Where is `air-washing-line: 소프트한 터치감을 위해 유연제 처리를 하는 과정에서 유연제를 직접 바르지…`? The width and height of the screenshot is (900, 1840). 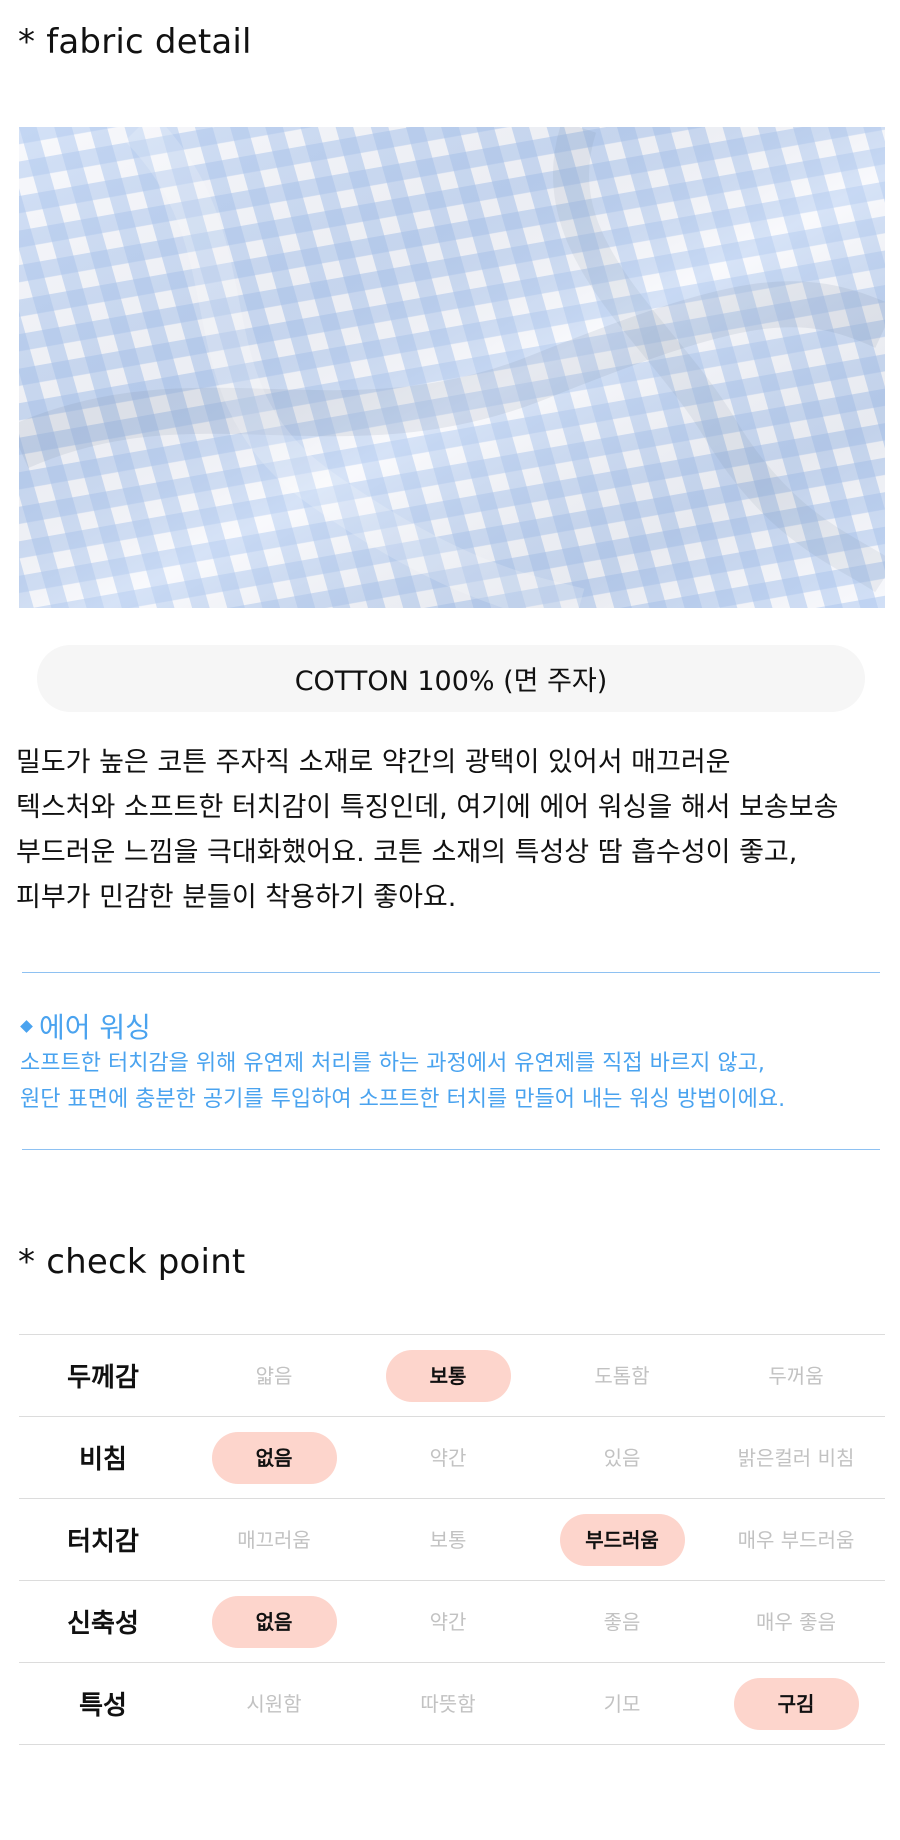 air-washing-line: 소프트한 터치감을 위해 유연제 처리를 하는 과정에서 유연제를 직접 바르지… is located at coordinates (392, 1063).